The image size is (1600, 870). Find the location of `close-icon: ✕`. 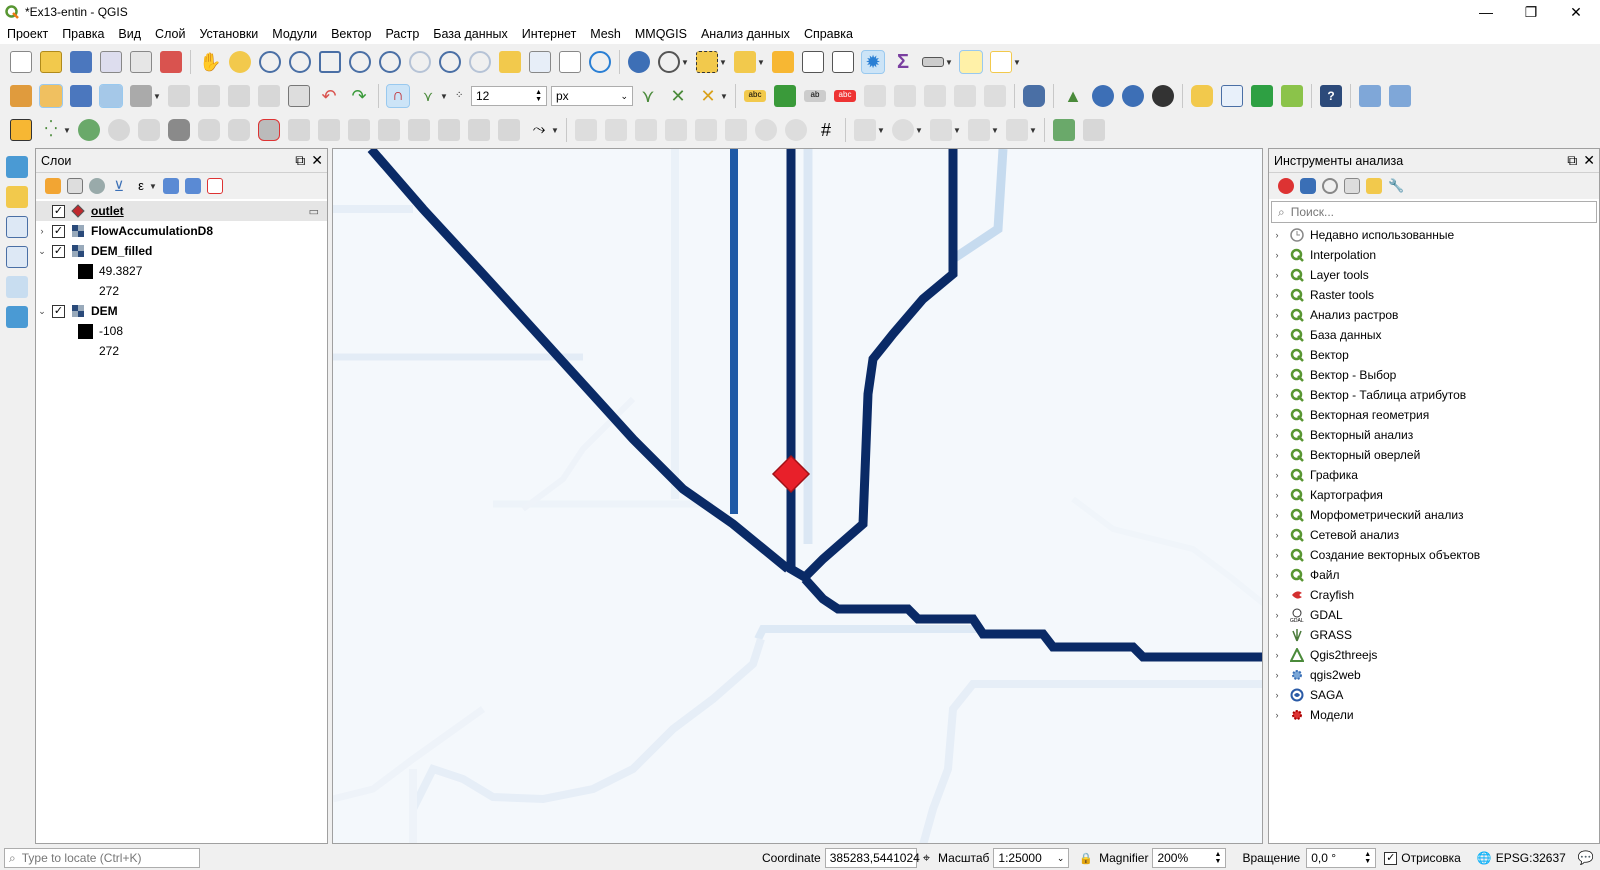

close-icon: ✕ is located at coordinates (317, 160).